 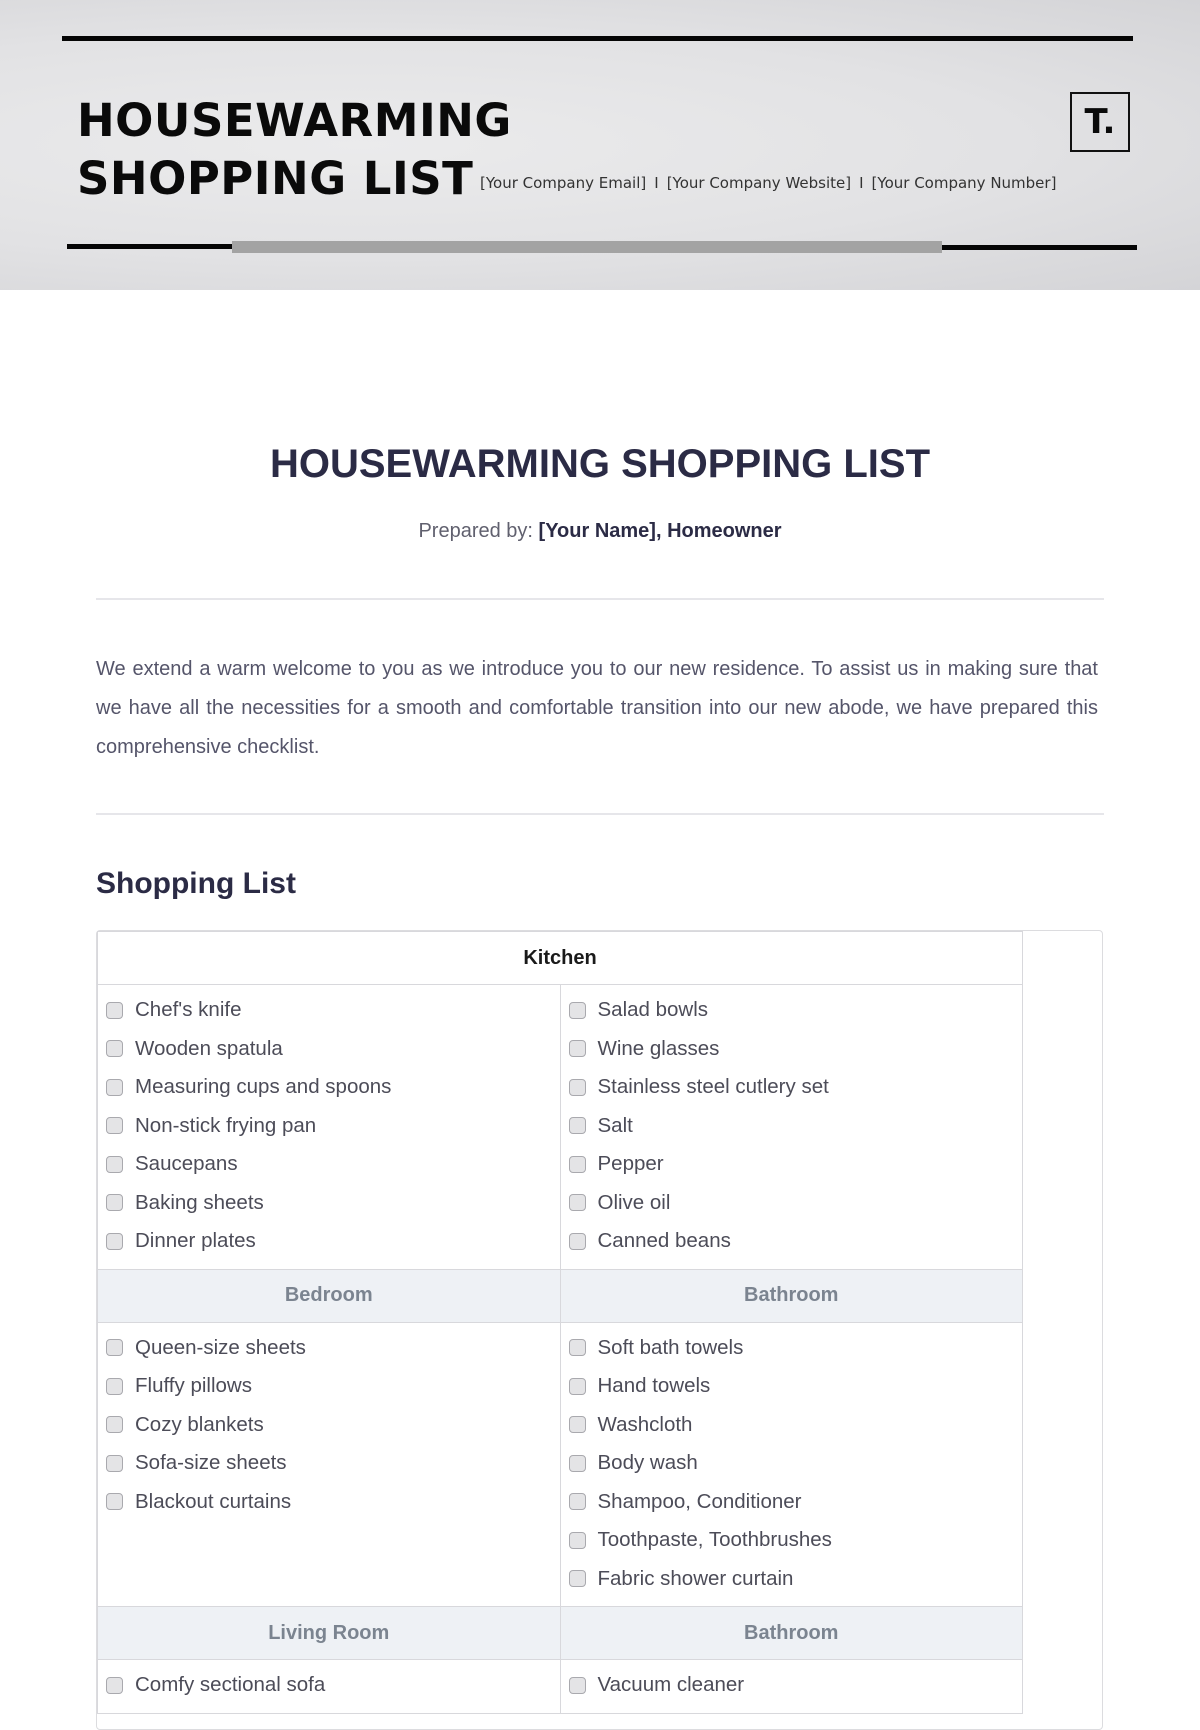 I want to click on checklist-item: Cozy blankets, so click(x=333, y=1425).